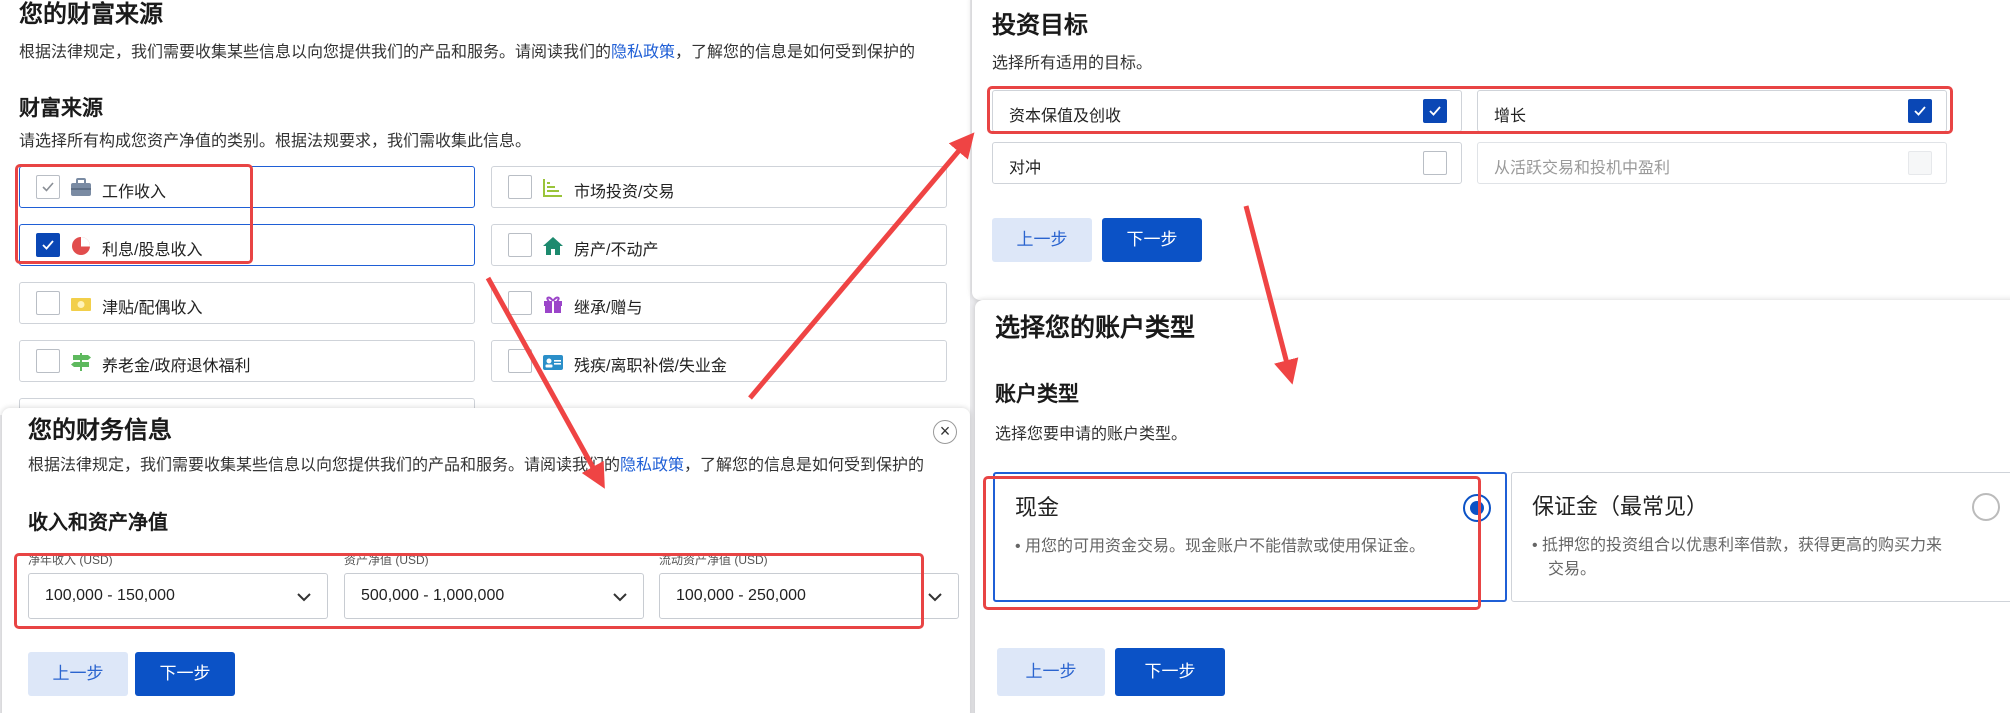 This screenshot has width=2010, height=713. What do you see at coordinates (1271, 295) in the screenshot?
I see `arrow-to-account` at bounding box center [1271, 295].